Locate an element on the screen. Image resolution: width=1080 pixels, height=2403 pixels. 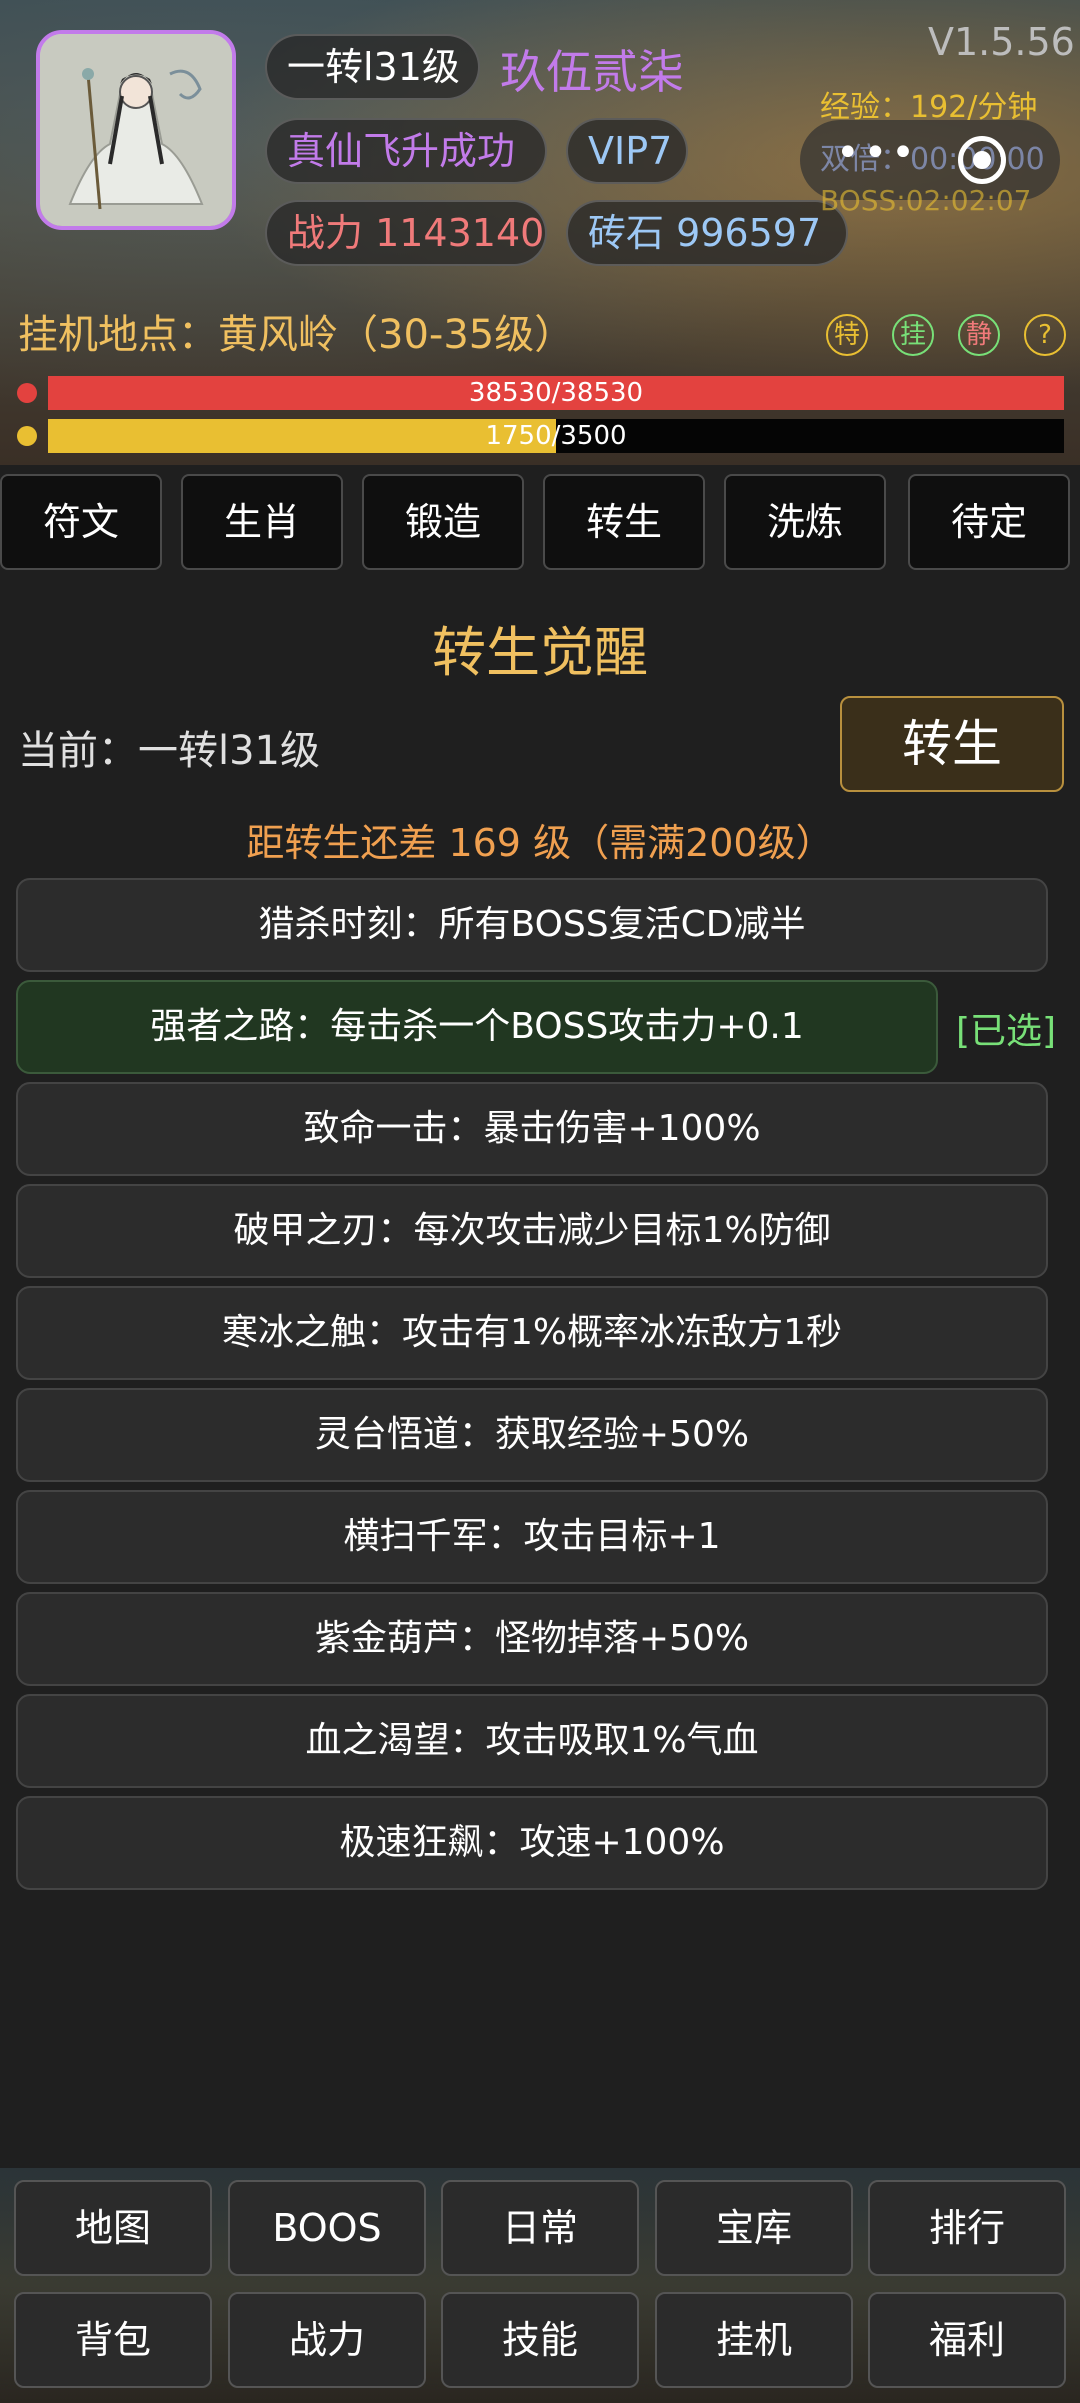
combat-power-badge: 战力 1143140 is located at coordinates (406, 233).